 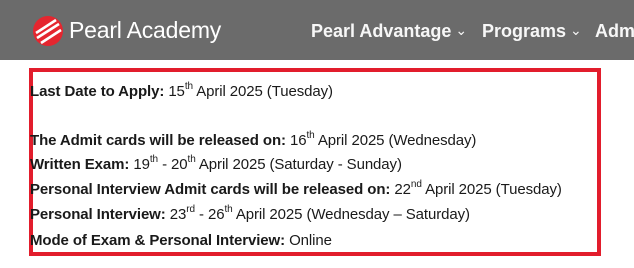 What do you see at coordinates (176, 91) in the screenshot?
I see `apply-day: 15` at bounding box center [176, 91].